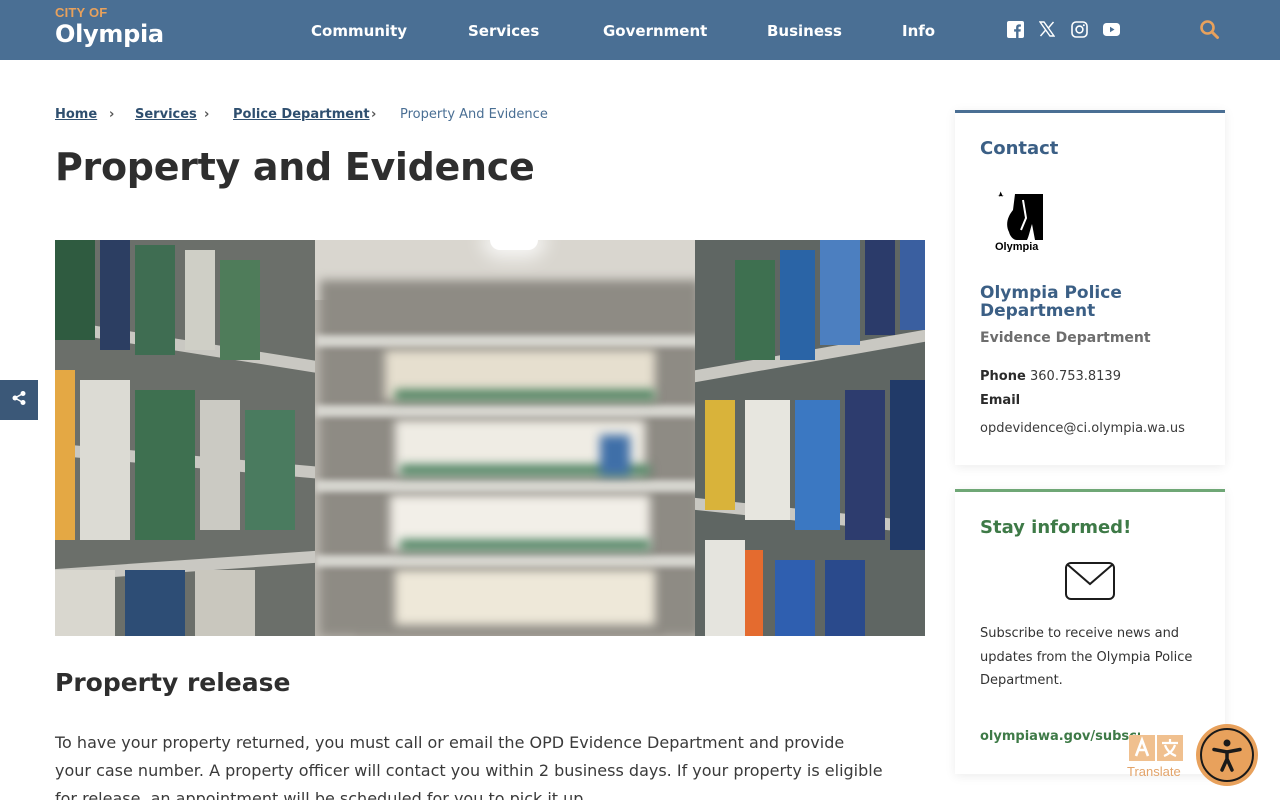  I want to click on phone-number: 360.753.8139, so click(1075, 377).